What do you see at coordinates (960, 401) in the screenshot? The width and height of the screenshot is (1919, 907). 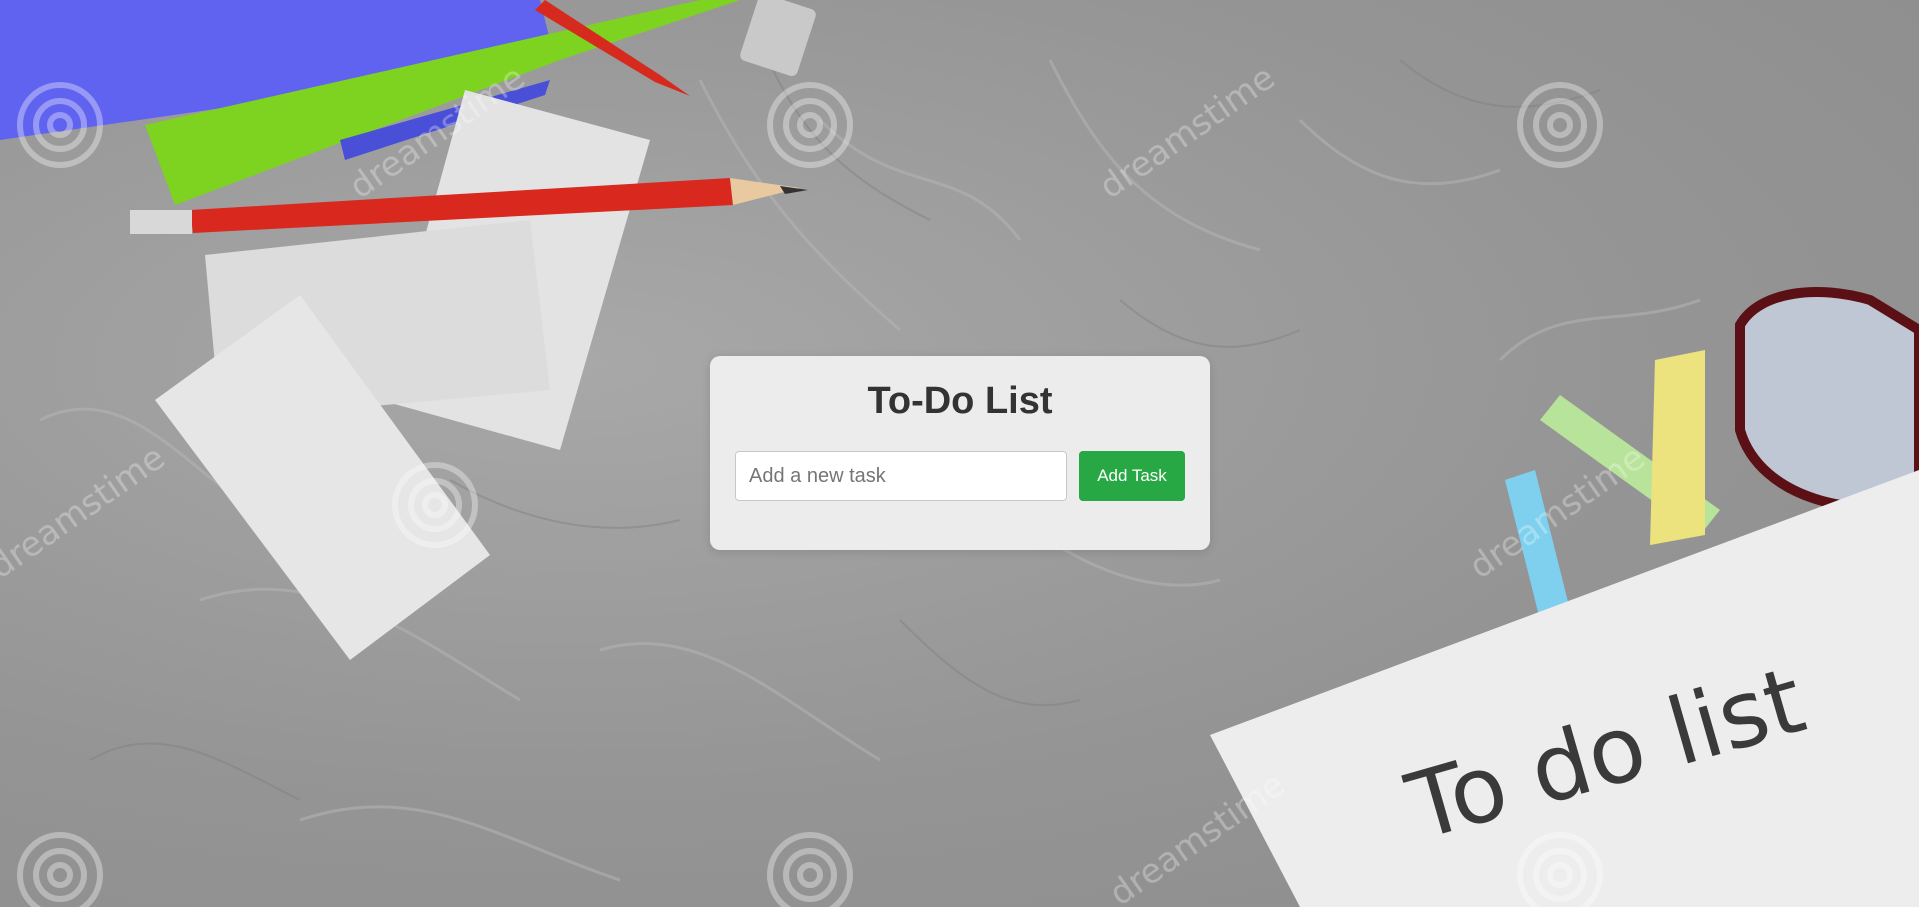 I see `page-title: To-Do List` at bounding box center [960, 401].